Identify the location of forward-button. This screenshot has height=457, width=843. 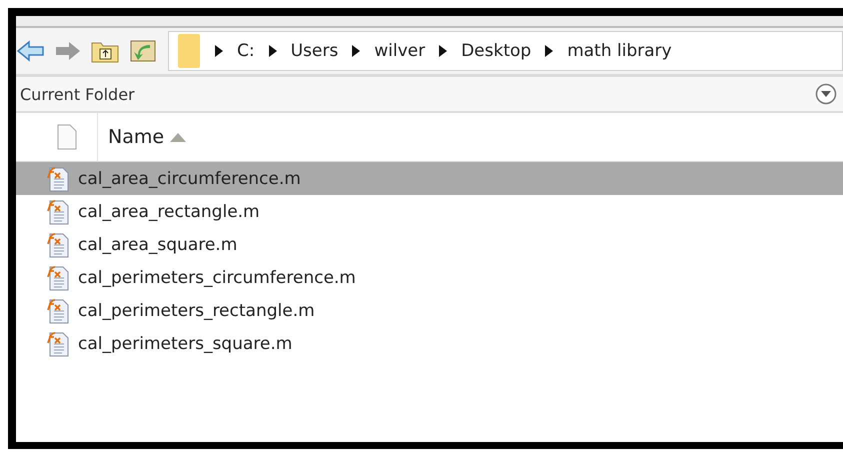
(68, 51).